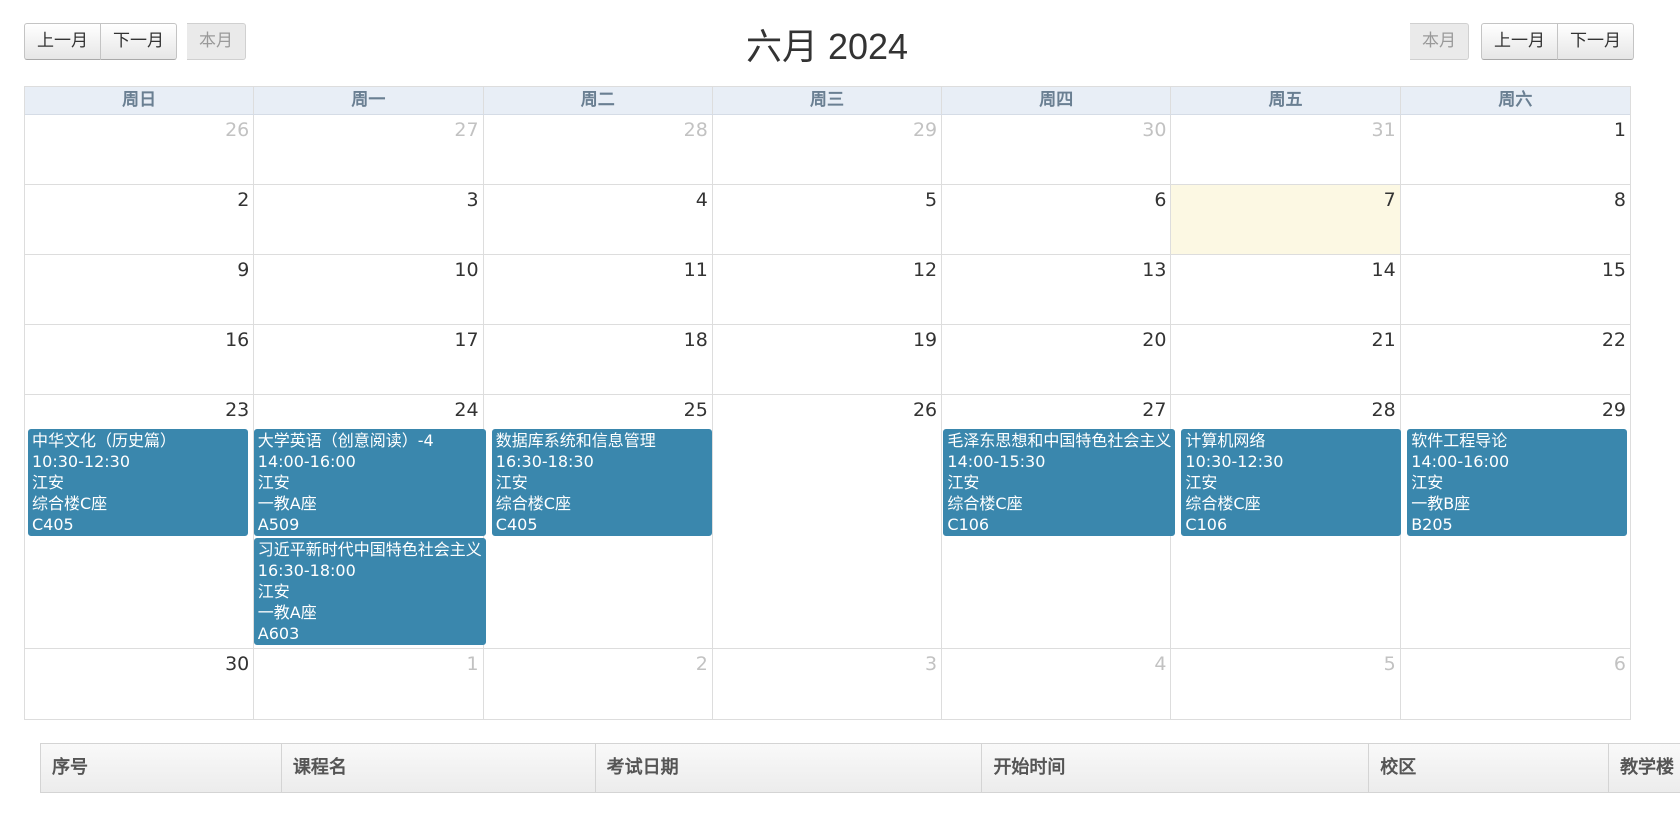 This screenshot has width=1680, height=831. I want to click on exam-event: 数据库系统和信息管理 16:30-18:30 江安 综合楼C座 C405, so click(601, 482).